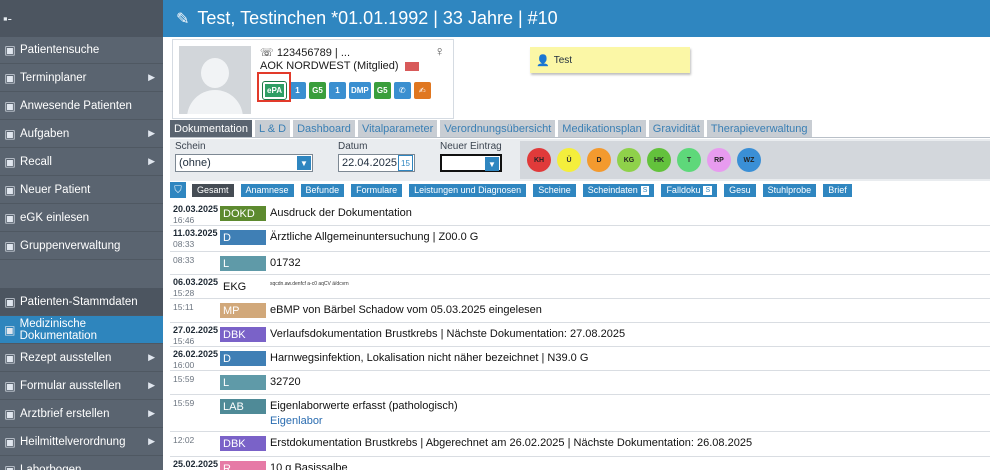 Image resolution: width=990 pixels, height=470 pixels. I want to click on people-icon: ▣, so click(10, 105).